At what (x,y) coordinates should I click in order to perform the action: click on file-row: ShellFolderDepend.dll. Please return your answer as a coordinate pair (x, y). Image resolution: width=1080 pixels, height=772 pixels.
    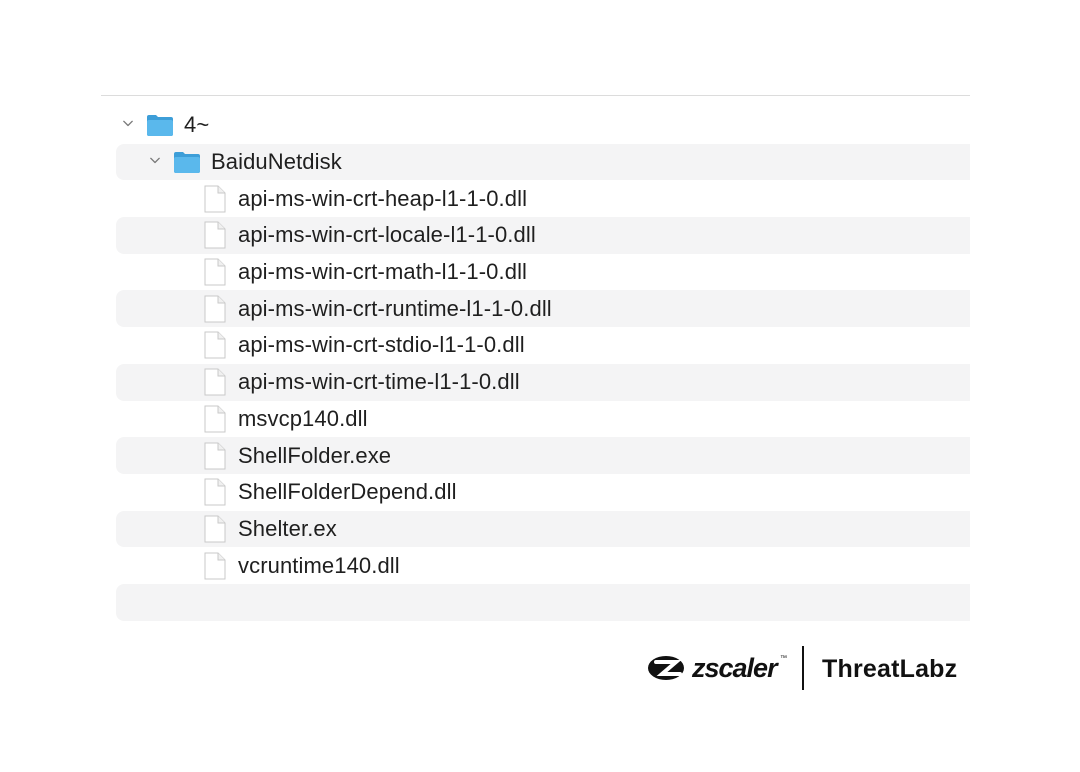
    Looking at the image, I should click on (543, 492).